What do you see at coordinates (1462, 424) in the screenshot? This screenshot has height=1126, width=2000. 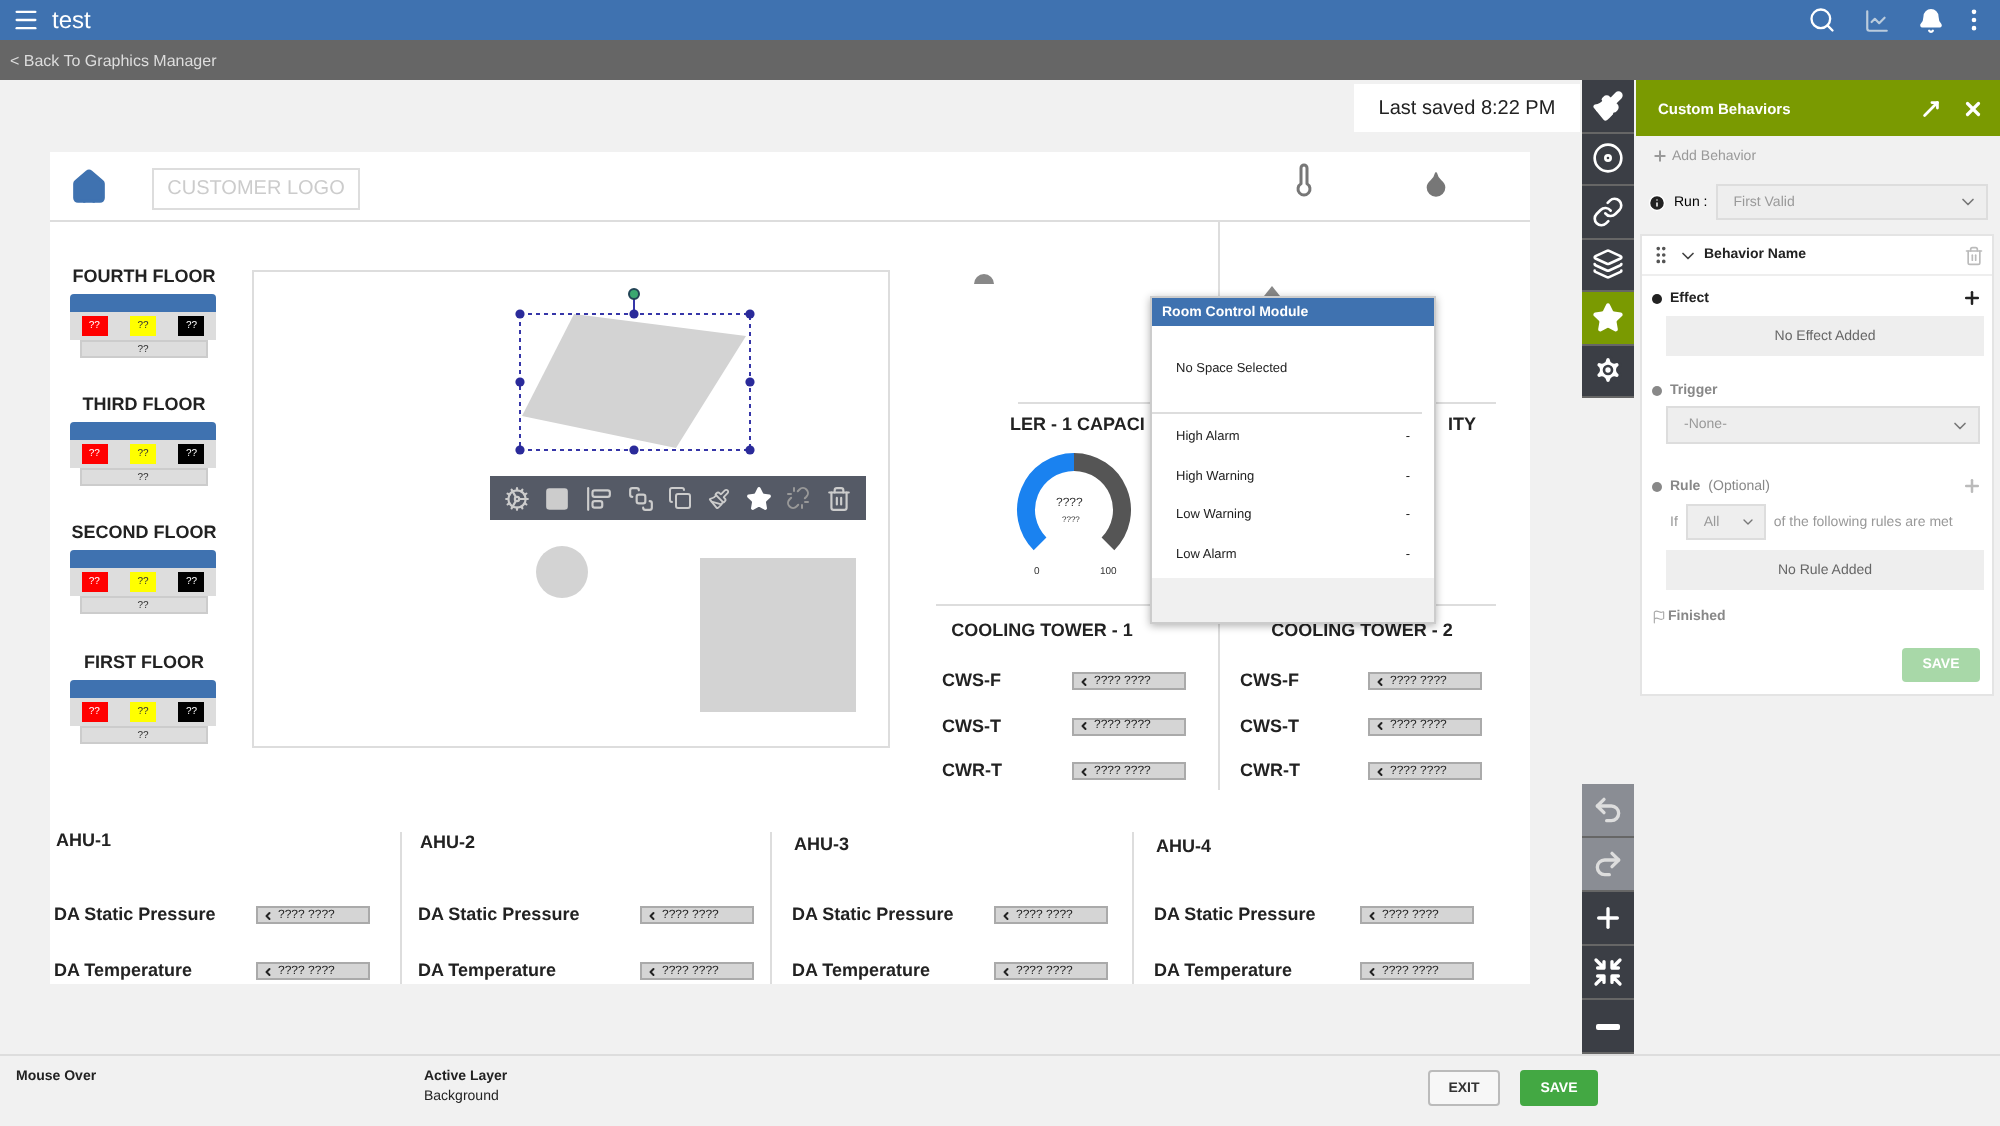 I see `chiller-title: ITY` at bounding box center [1462, 424].